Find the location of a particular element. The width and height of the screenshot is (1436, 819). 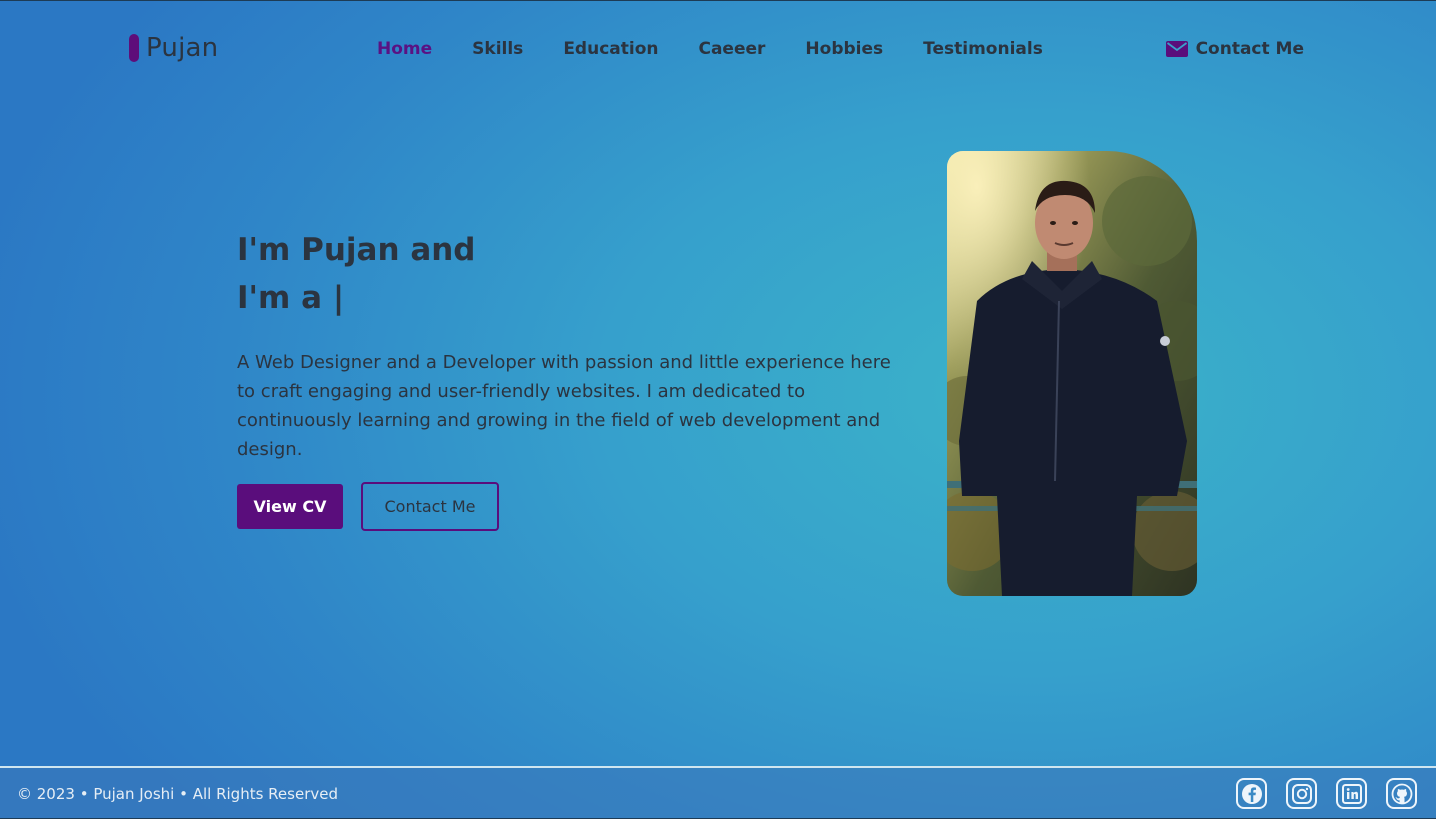

nav-career: Caeeer is located at coordinates (731, 49).